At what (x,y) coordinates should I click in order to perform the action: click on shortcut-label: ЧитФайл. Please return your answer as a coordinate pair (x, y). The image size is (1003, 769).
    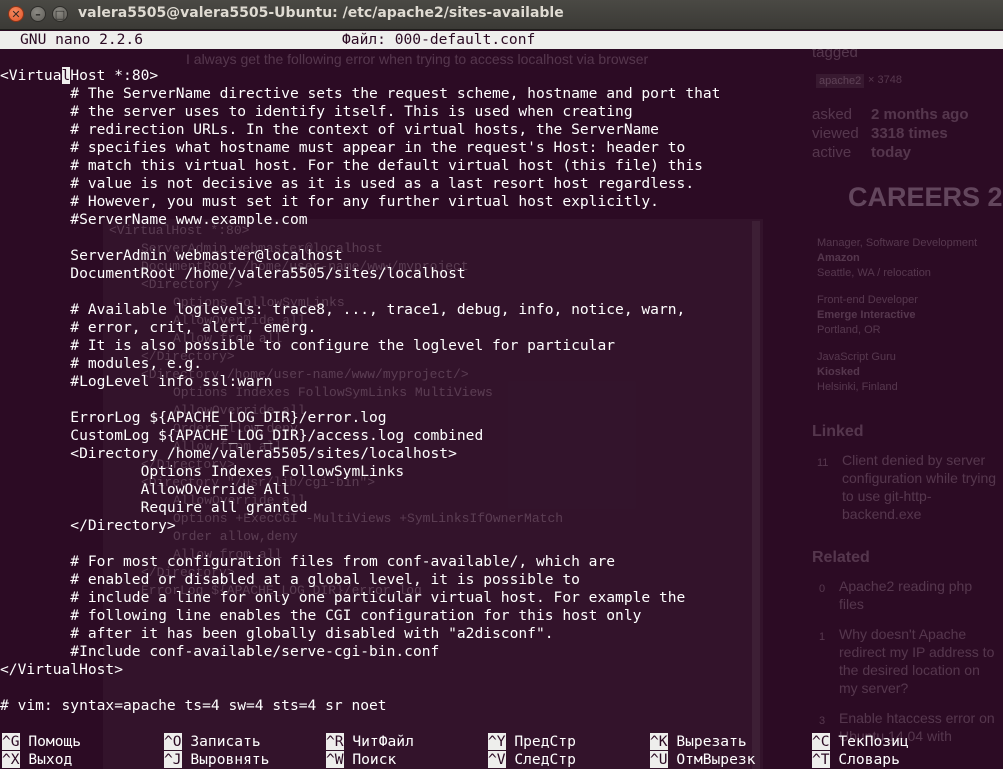
    Looking at the image, I should click on (378, 741).